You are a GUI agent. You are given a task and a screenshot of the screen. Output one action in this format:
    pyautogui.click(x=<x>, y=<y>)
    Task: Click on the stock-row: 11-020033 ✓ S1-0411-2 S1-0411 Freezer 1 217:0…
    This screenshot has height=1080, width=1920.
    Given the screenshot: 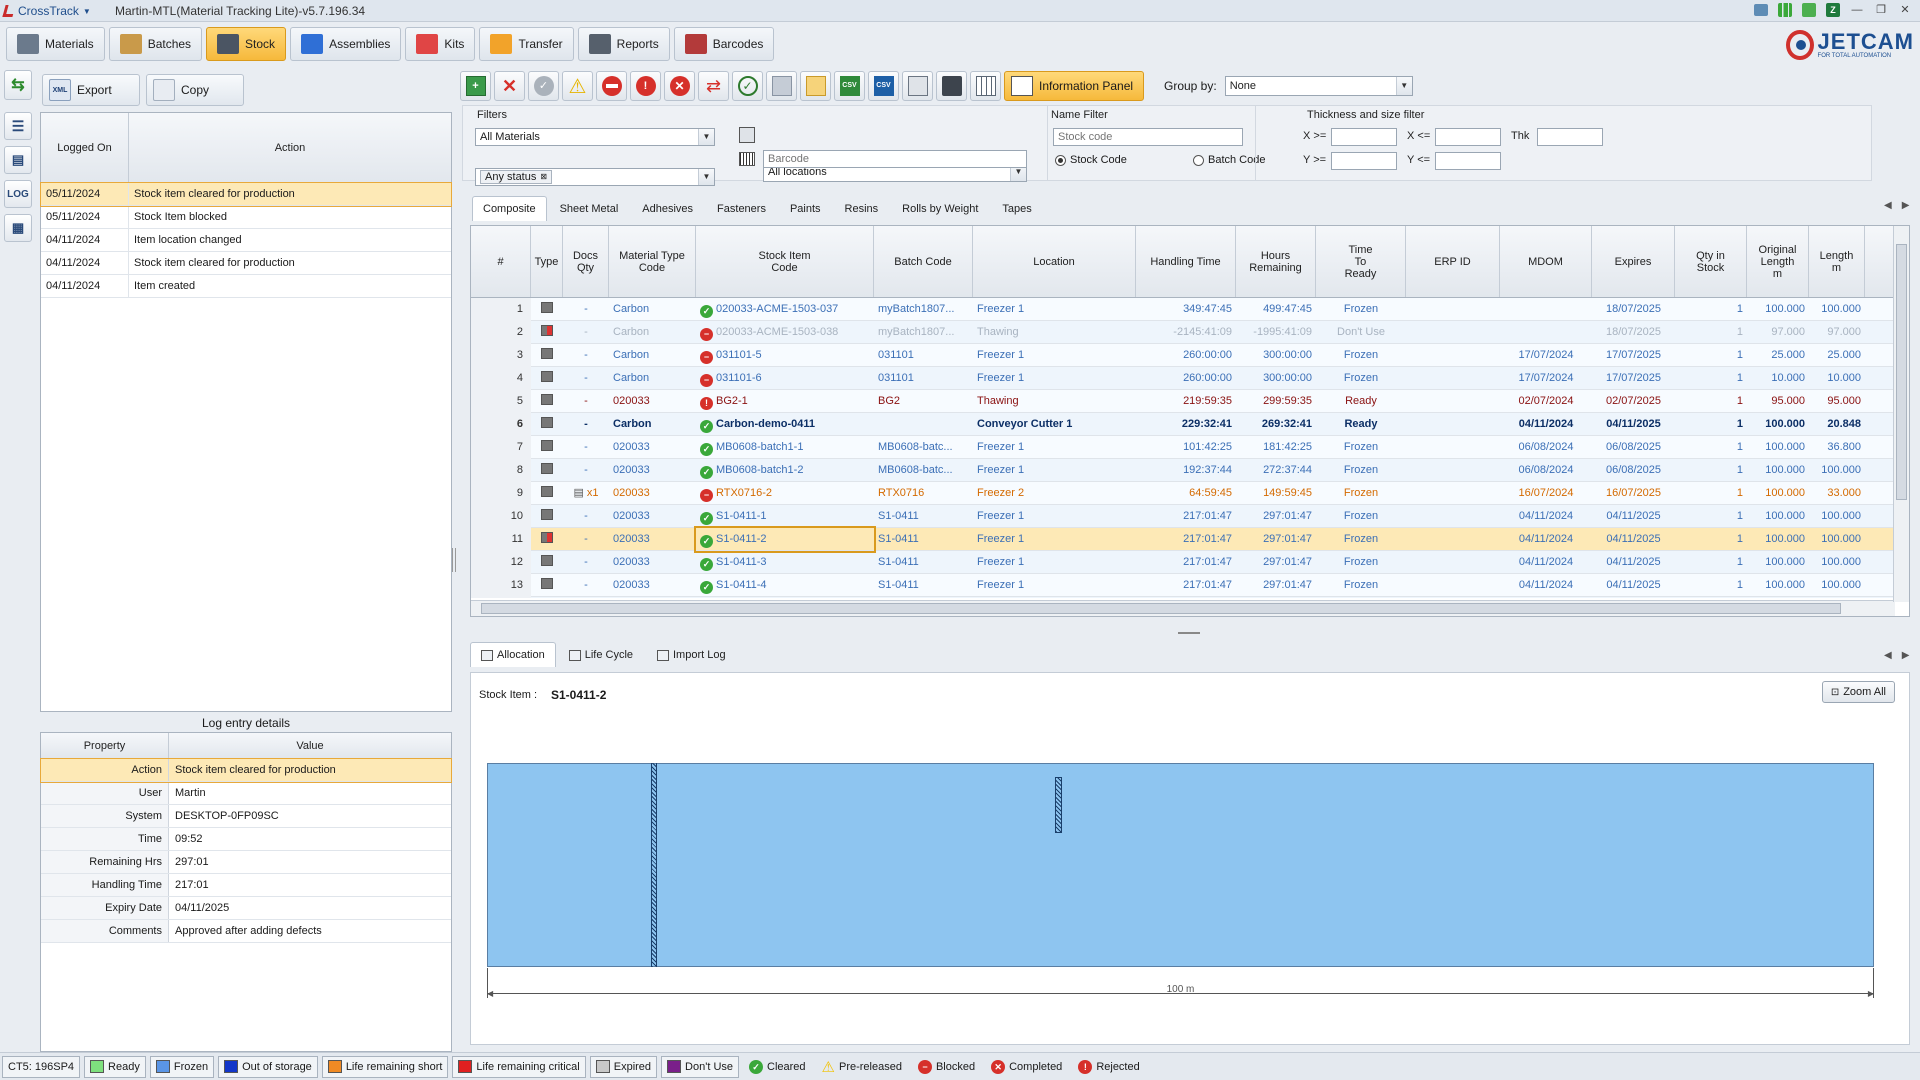 What is the action you would take?
    pyautogui.click(x=1190, y=539)
    